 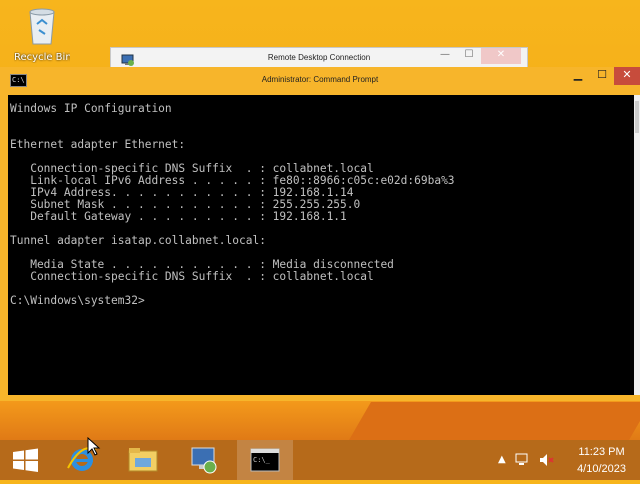 I want to click on clock: 11:23 PM 4/10/2023, so click(x=601, y=461).